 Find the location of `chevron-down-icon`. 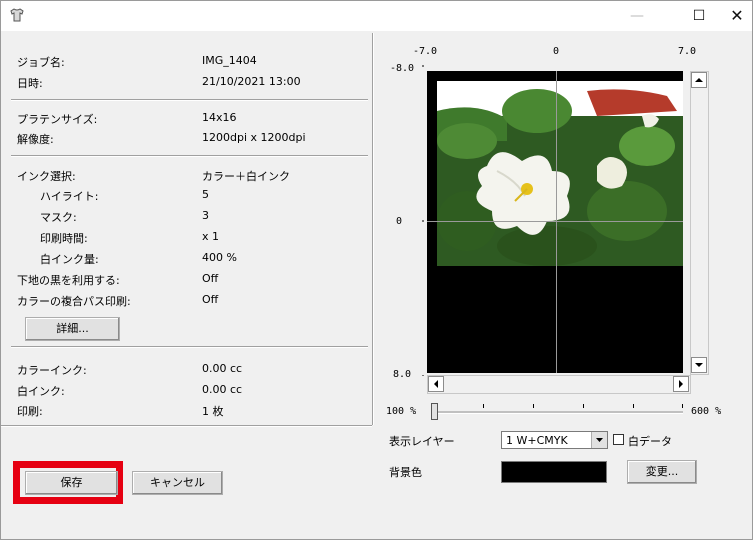

chevron-down-icon is located at coordinates (599, 440).